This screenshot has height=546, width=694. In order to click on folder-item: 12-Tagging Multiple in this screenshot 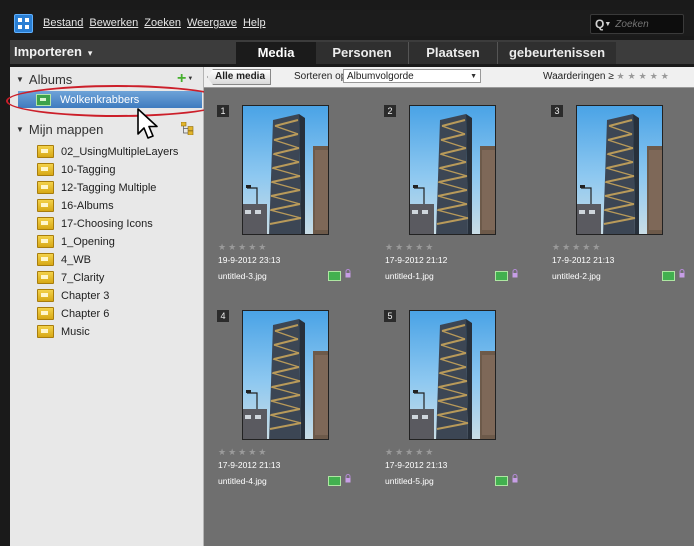, I will do `click(96, 187)`.